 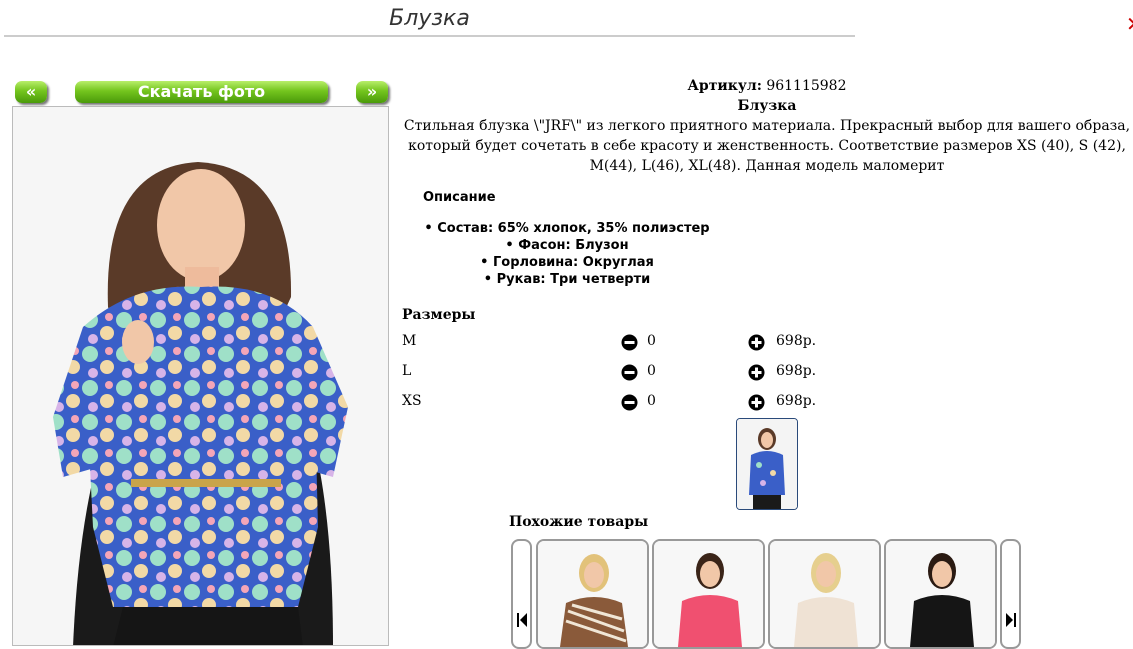 What do you see at coordinates (1010, 594) in the screenshot?
I see `carousel-next-button` at bounding box center [1010, 594].